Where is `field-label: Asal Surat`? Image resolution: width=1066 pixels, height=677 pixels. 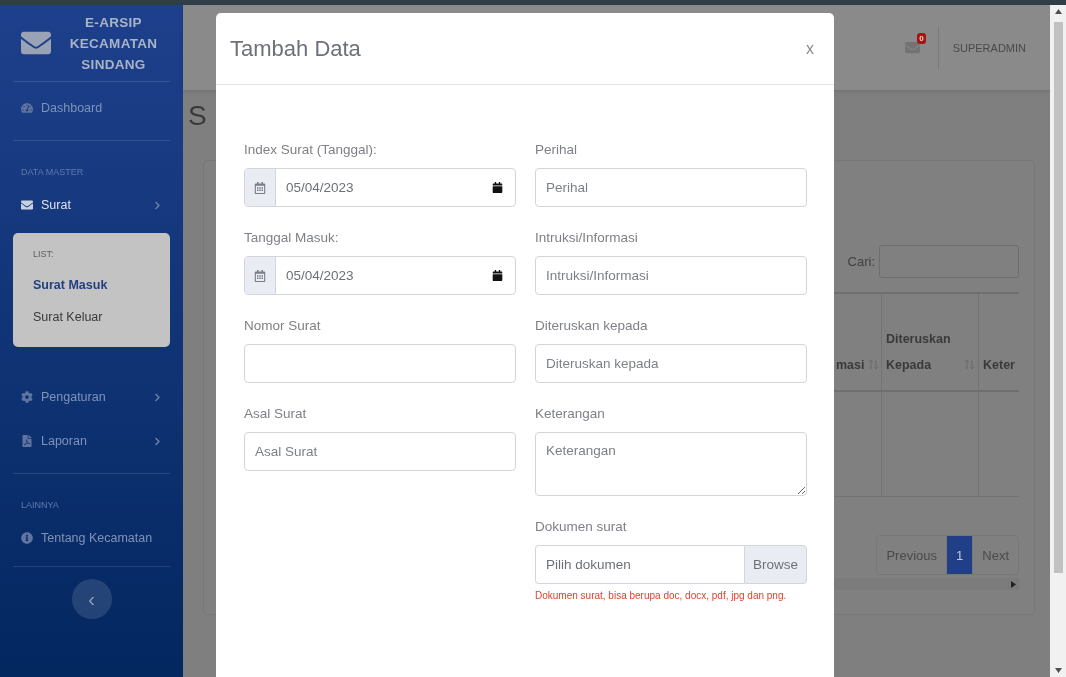
field-label: Asal Surat is located at coordinates (276, 414).